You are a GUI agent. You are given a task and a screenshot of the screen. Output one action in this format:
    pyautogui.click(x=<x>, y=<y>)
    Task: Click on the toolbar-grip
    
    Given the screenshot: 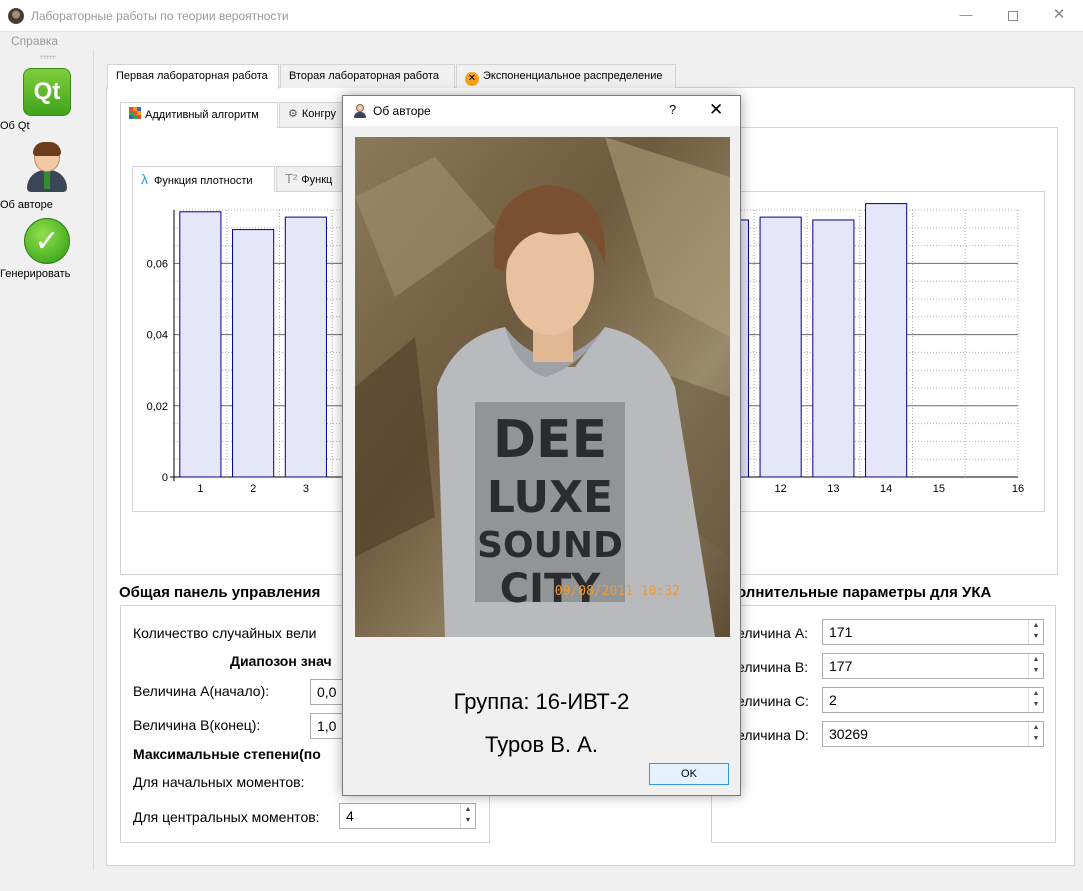 What is the action you would take?
    pyautogui.click(x=48, y=57)
    